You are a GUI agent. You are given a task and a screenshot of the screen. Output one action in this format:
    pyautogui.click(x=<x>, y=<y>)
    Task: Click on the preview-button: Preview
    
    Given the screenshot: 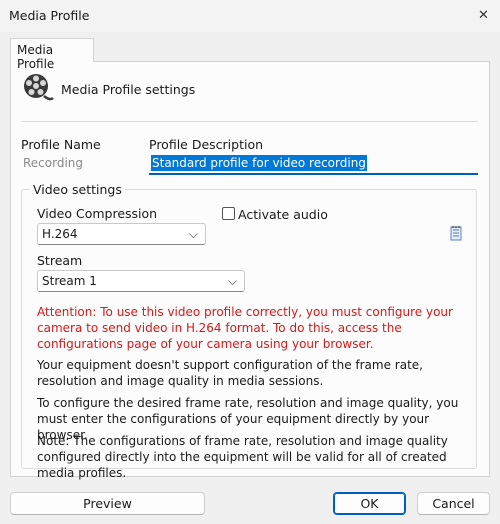 What is the action you would take?
    pyautogui.click(x=107, y=503)
    